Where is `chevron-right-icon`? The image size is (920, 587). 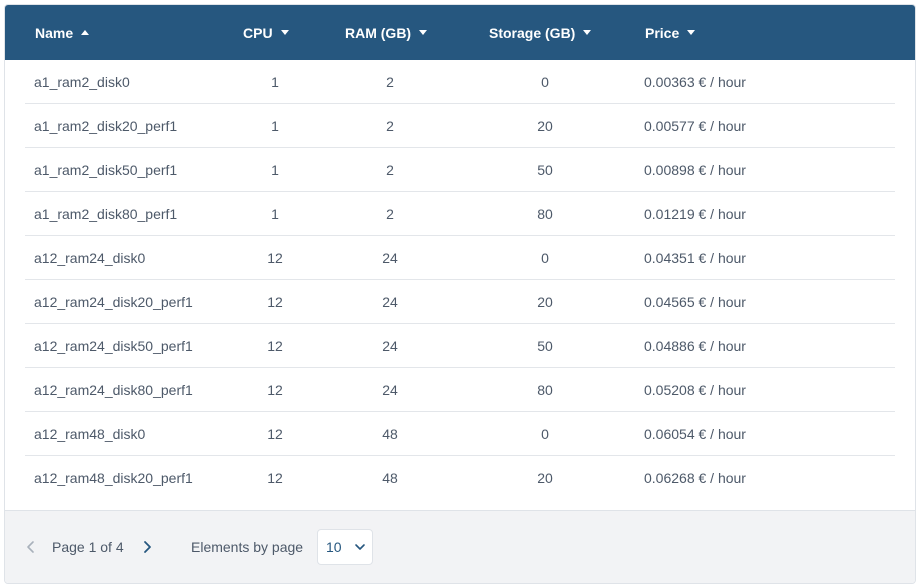
chevron-right-icon is located at coordinates (147, 547).